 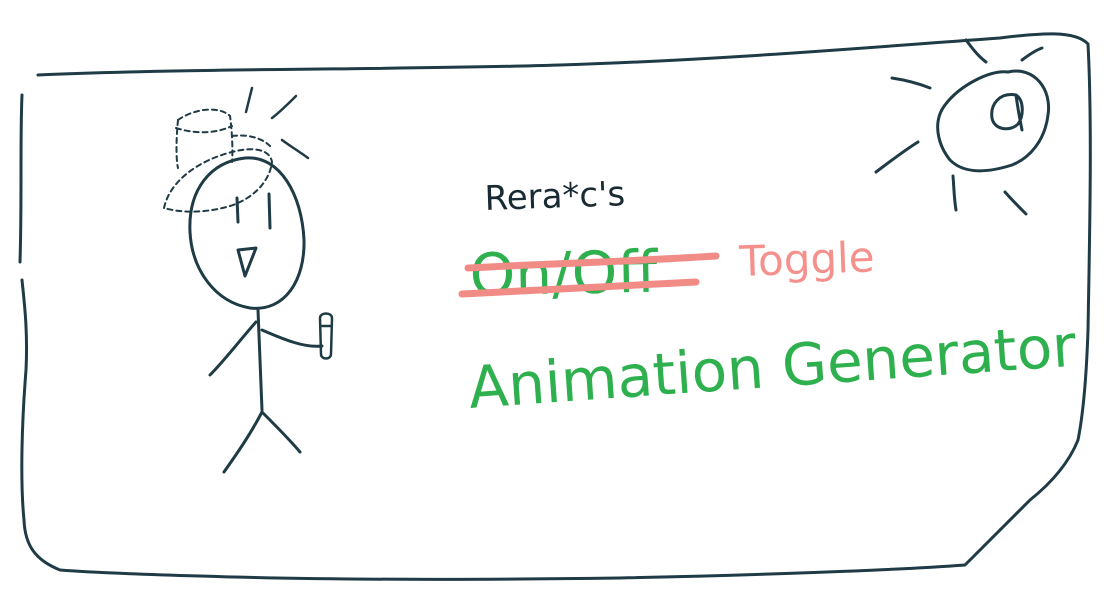 What do you see at coordinates (555, 196) in the screenshot?
I see `author-label: Rera*c's` at bounding box center [555, 196].